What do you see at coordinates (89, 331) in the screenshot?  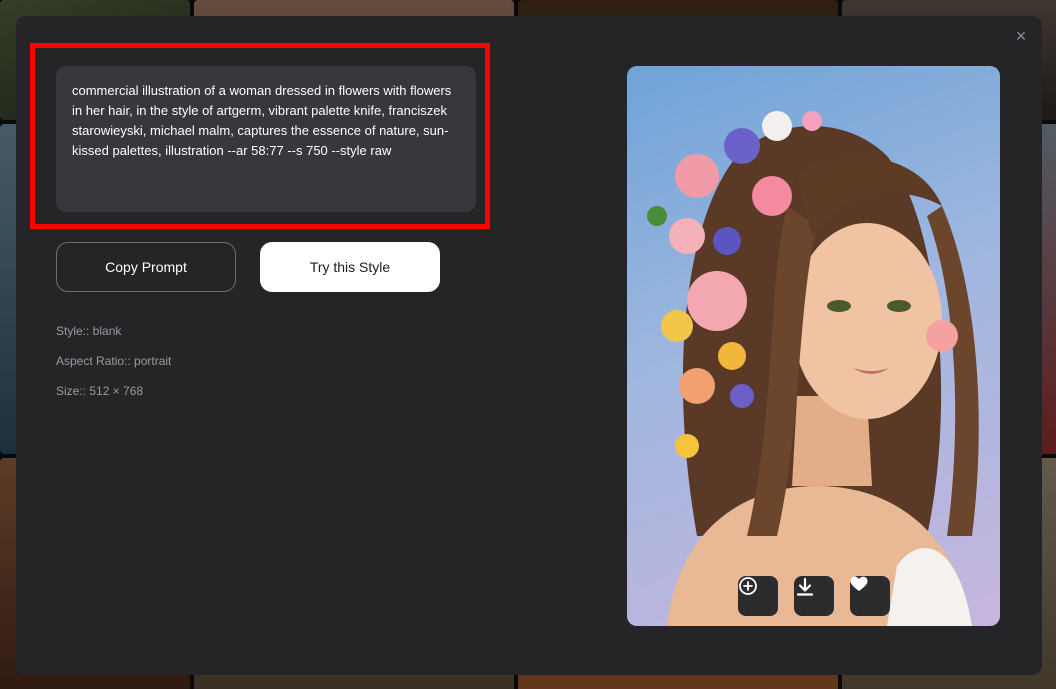 I see `style-info: Style:: blank` at bounding box center [89, 331].